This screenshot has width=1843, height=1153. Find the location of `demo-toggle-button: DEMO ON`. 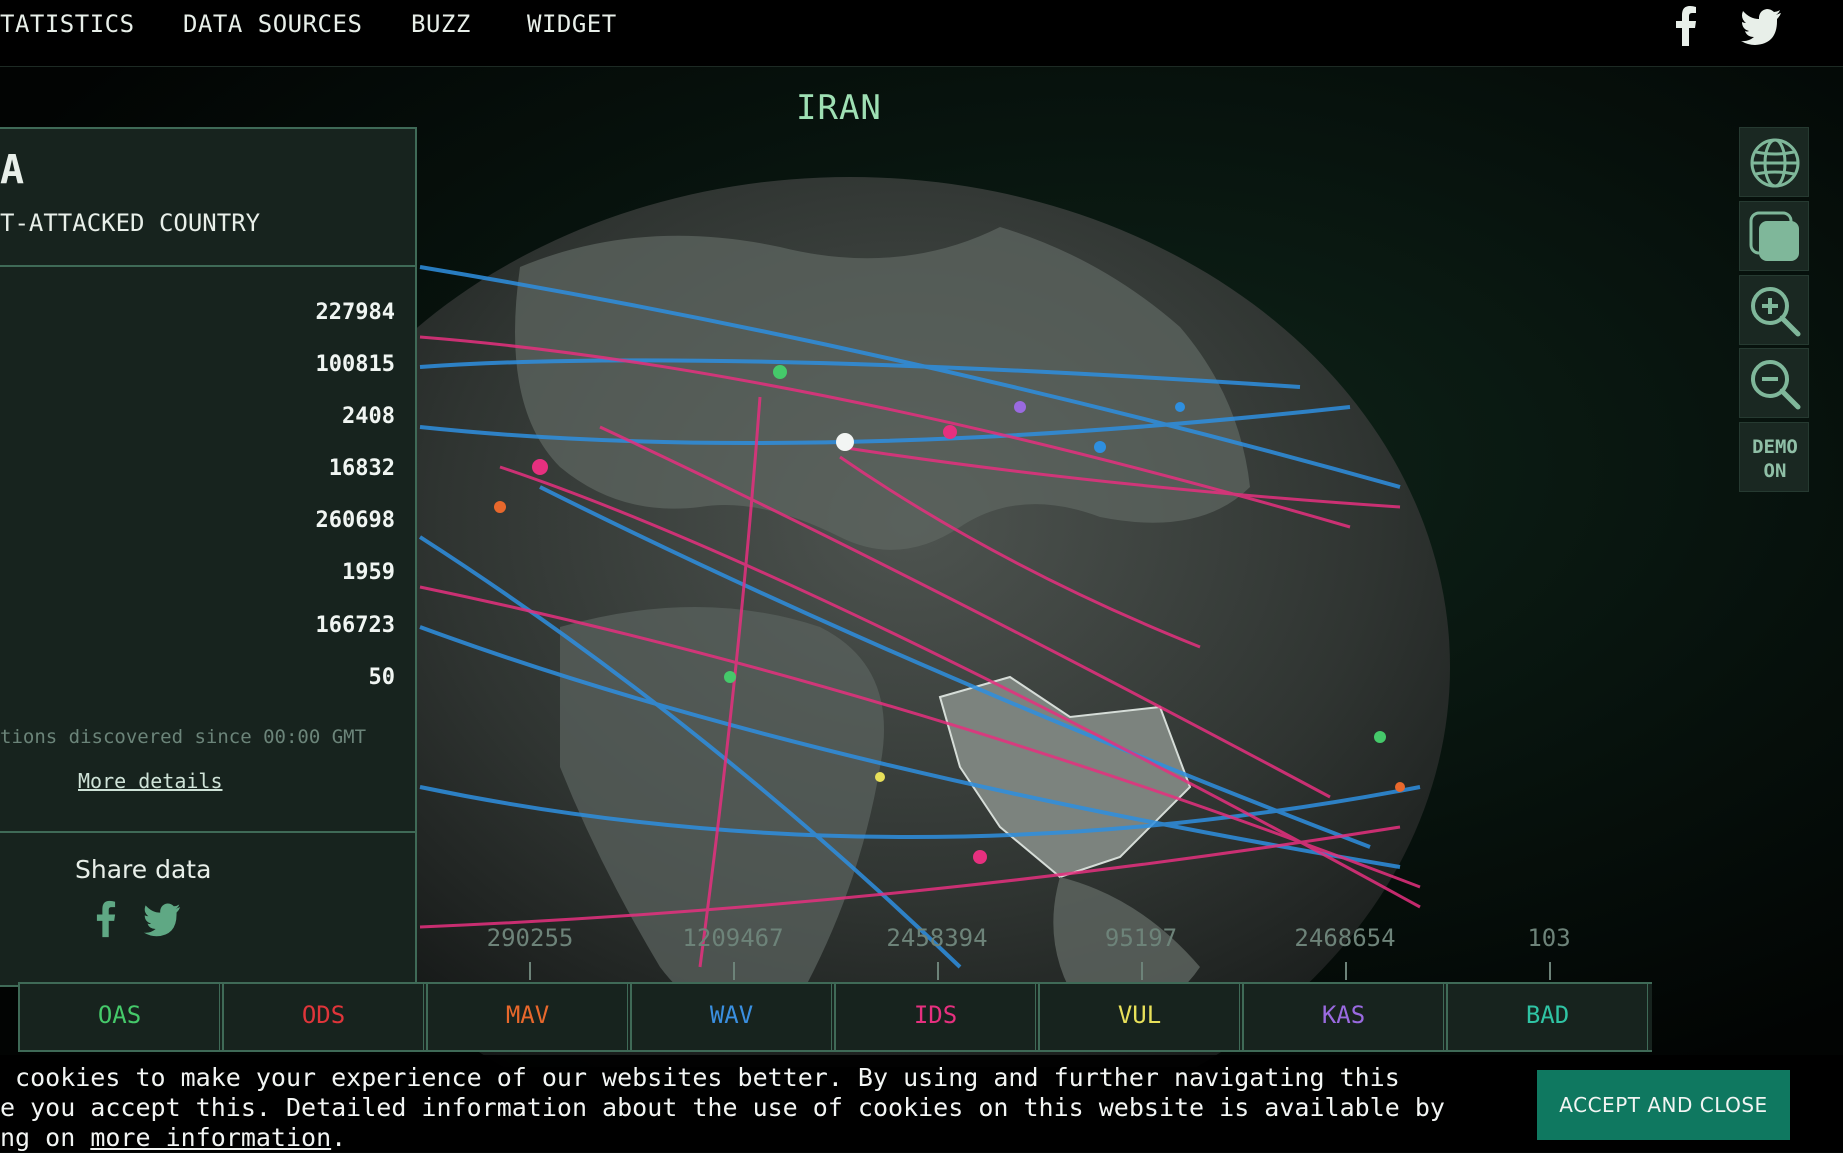

demo-toggle-button: DEMO ON is located at coordinates (1774, 457).